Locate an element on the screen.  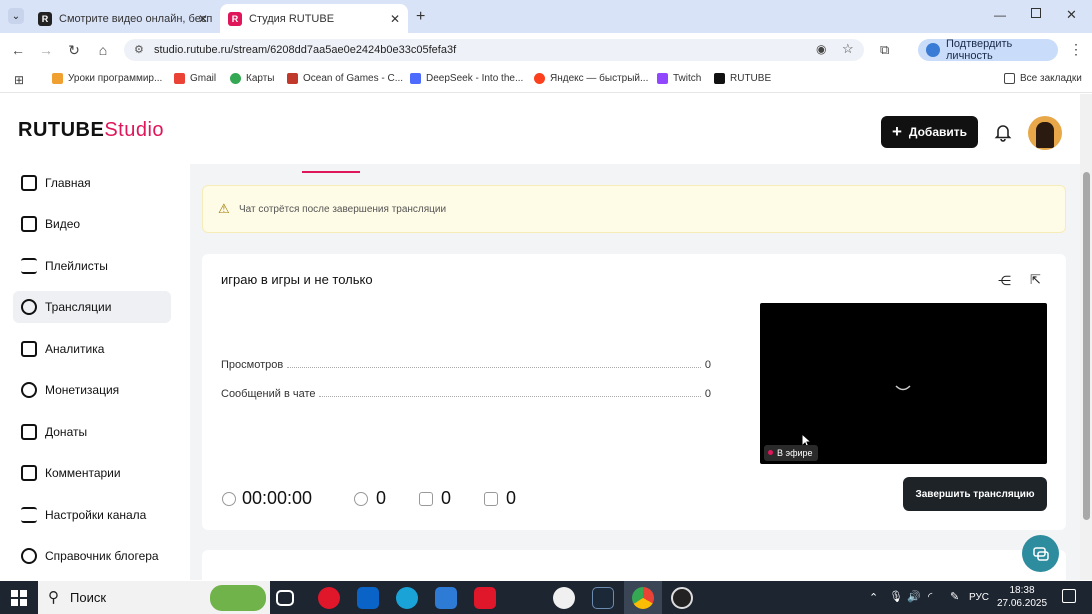
notifications-center-icon is located at coordinates (1069, 596).